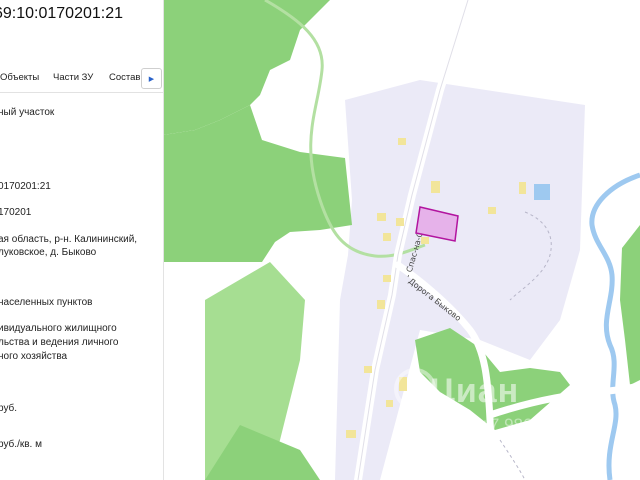  What do you see at coordinates (475, 391) in the screenshot?
I see `watermark-text: Циан` at bounding box center [475, 391].